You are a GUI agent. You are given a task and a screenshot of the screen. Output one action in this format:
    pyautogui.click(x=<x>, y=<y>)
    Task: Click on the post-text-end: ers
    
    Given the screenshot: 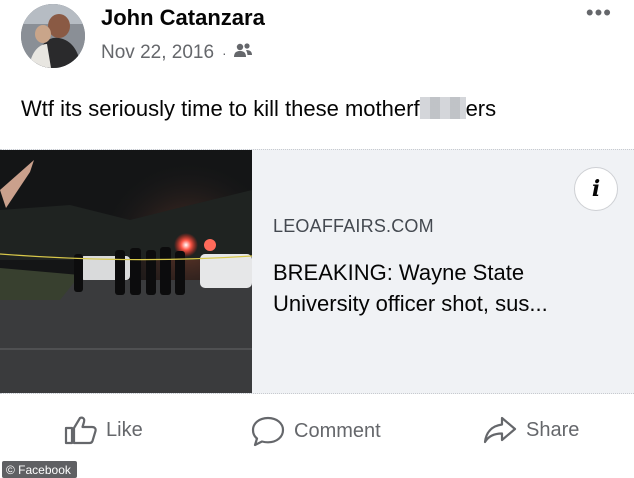 What is the action you would take?
    pyautogui.click(x=481, y=108)
    